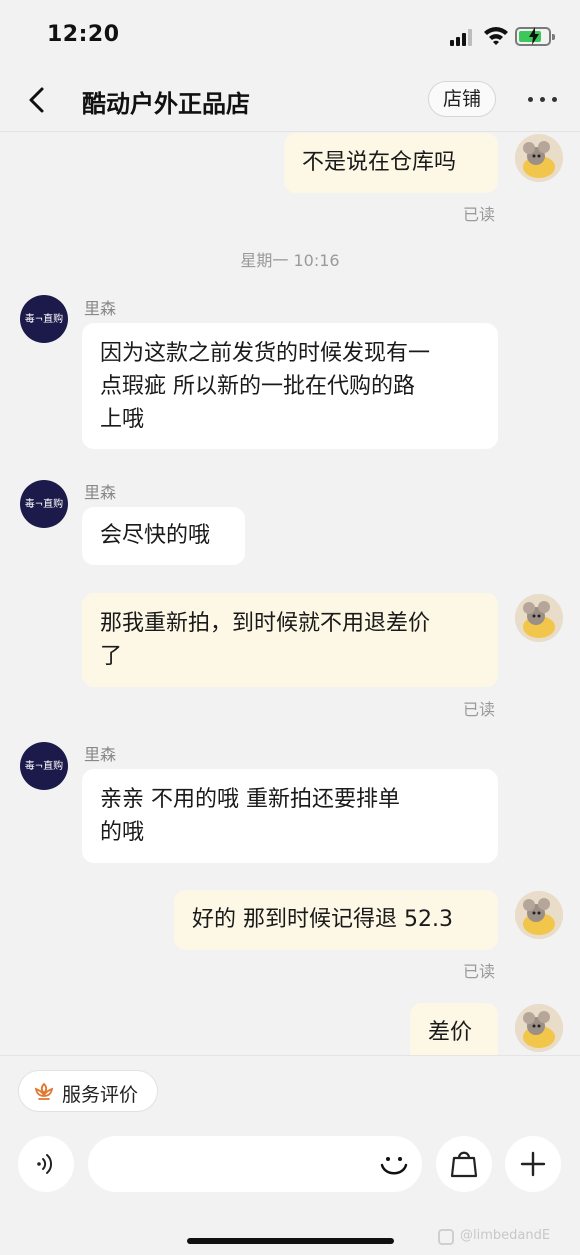  I want to click on product-bag-button, so click(464, 1164).